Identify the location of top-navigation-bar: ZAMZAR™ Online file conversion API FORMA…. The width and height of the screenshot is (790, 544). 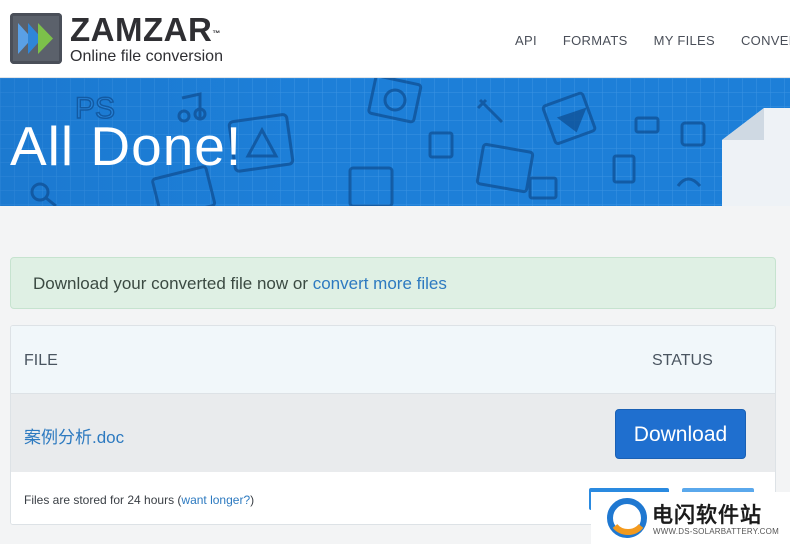
(395, 39).